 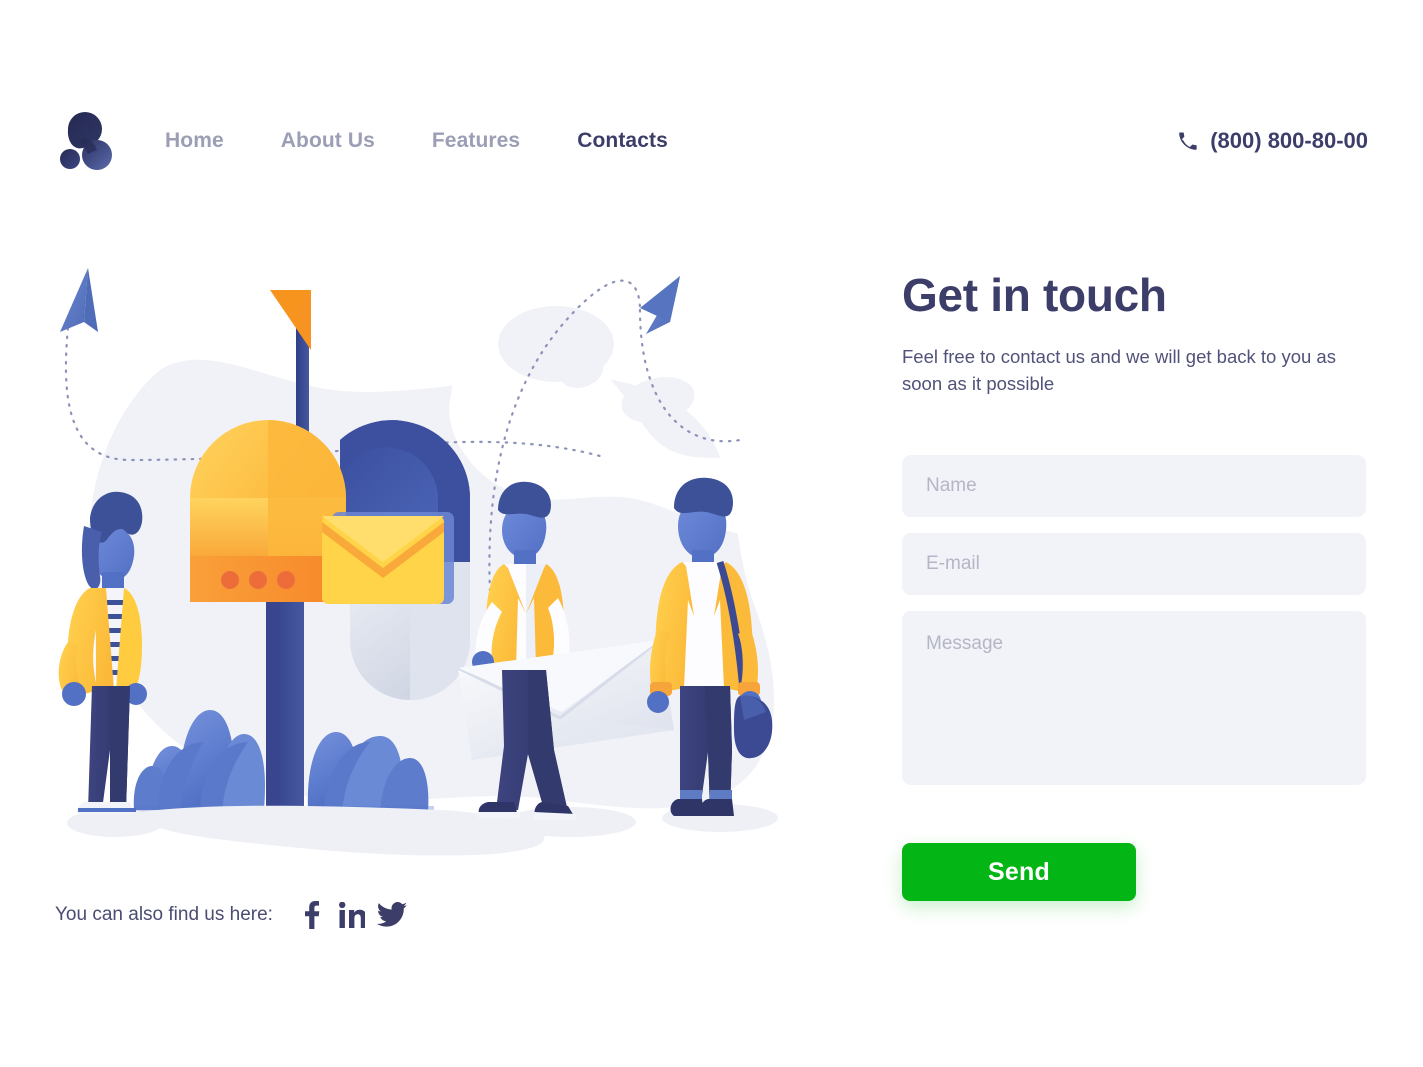 I want to click on social-links: You can also find us here:, so click(x=235, y=915).